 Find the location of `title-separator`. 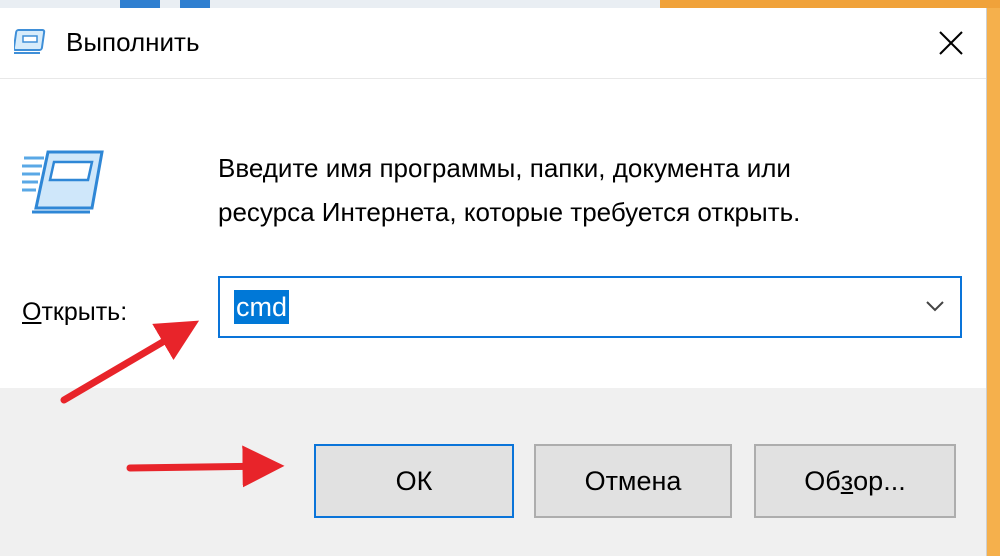

title-separator is located at coordinates (493, 78).